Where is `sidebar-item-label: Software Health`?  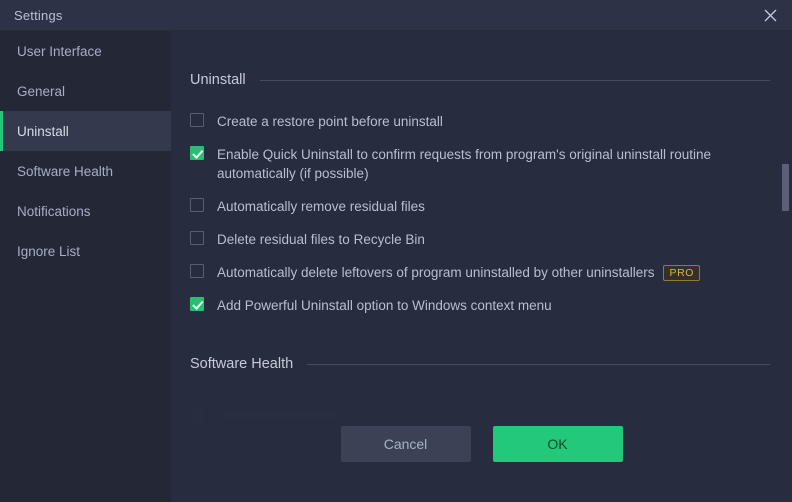 sidebar-item-label: Software Health is located at coordinates (65, 171).